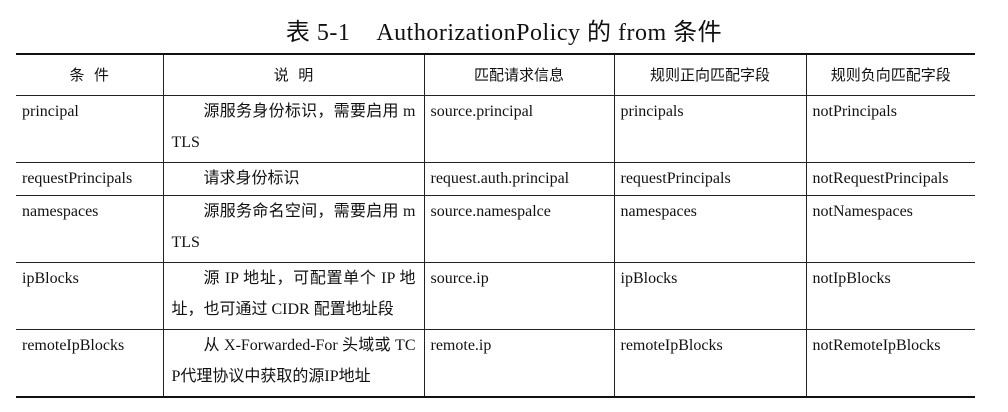  What do you see at coordinates (294, 75) in the screenshot?
I see `header-description: 说 明` at bounding box center [294, 75].